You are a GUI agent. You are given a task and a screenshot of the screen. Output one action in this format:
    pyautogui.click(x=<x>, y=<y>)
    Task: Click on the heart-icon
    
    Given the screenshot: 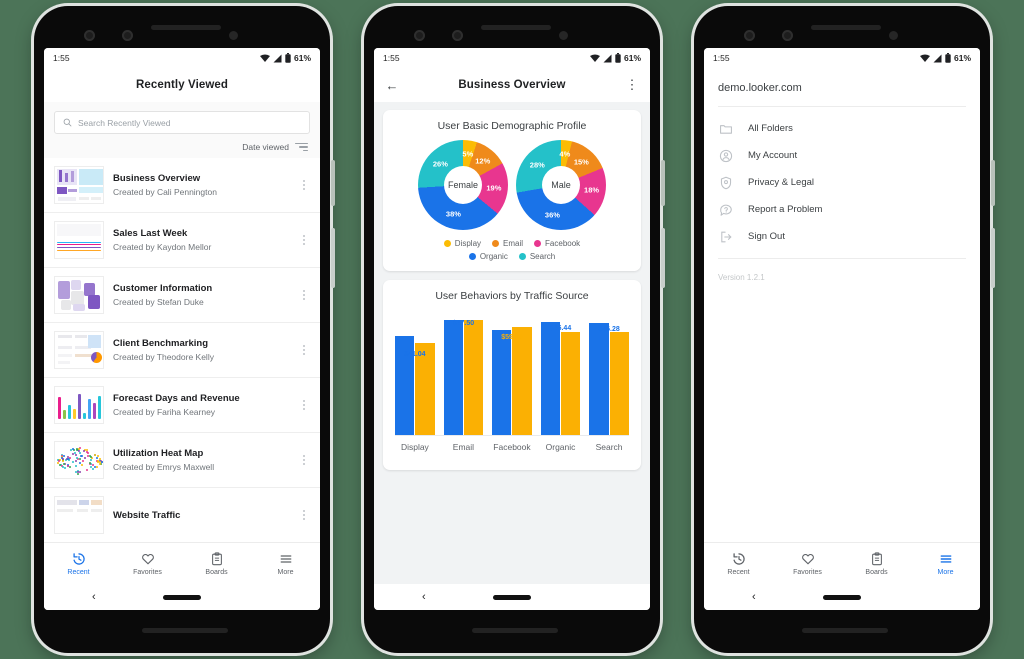 What is the action you would take?
    pyautogui.click(x=808, y=559)
    